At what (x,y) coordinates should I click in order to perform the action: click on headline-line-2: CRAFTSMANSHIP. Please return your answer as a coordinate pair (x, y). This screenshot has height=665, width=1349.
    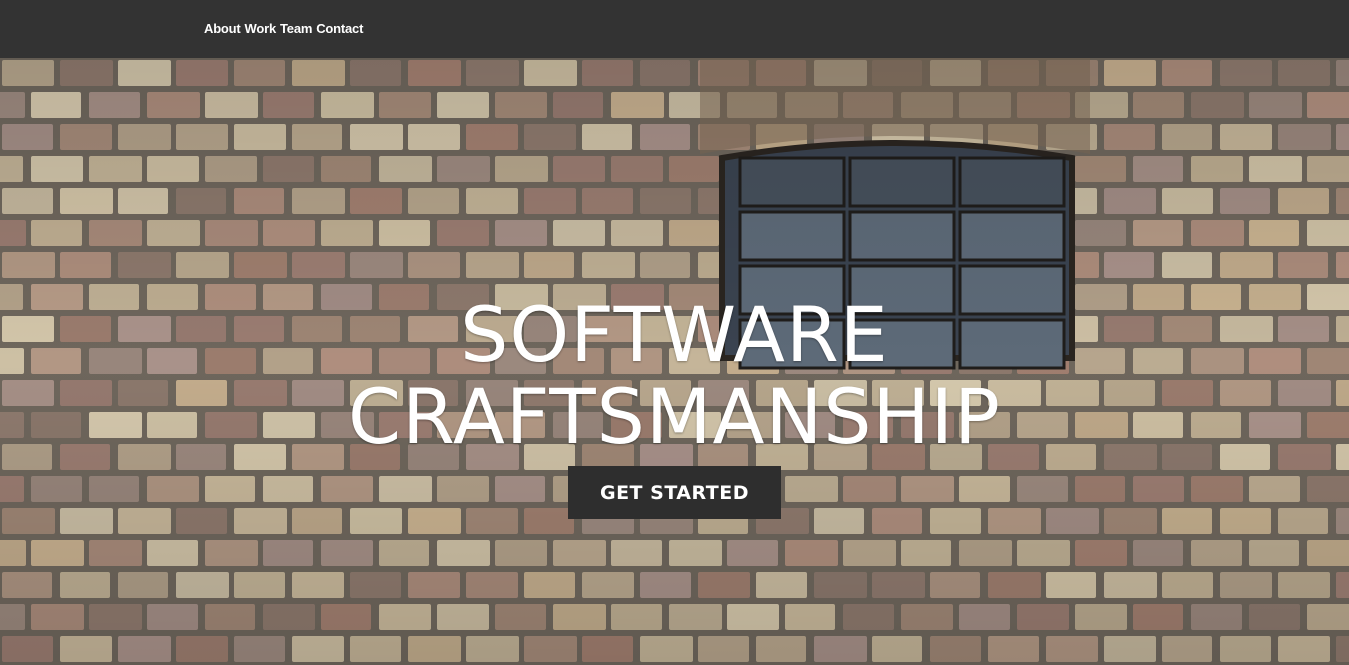
    Looking at the image, I should click on (674, 416).